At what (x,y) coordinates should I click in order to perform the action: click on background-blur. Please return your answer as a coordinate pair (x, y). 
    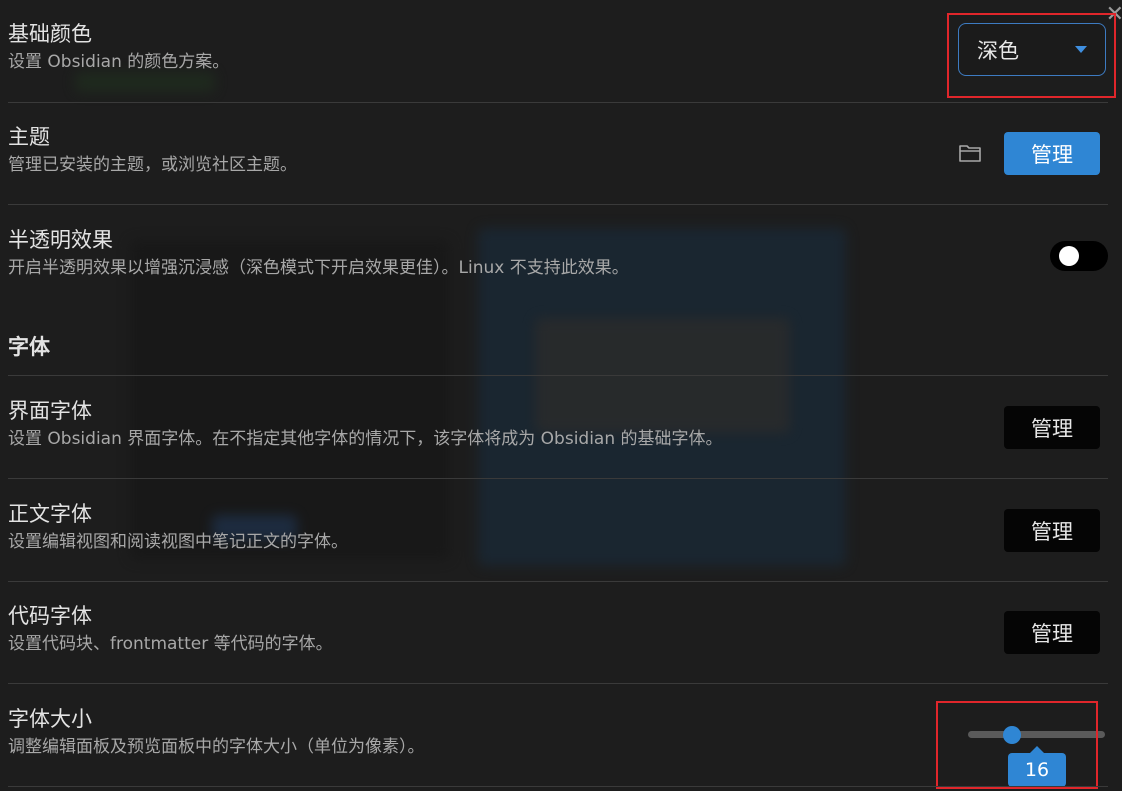
    Looking at the image, I should click on (145, 82).